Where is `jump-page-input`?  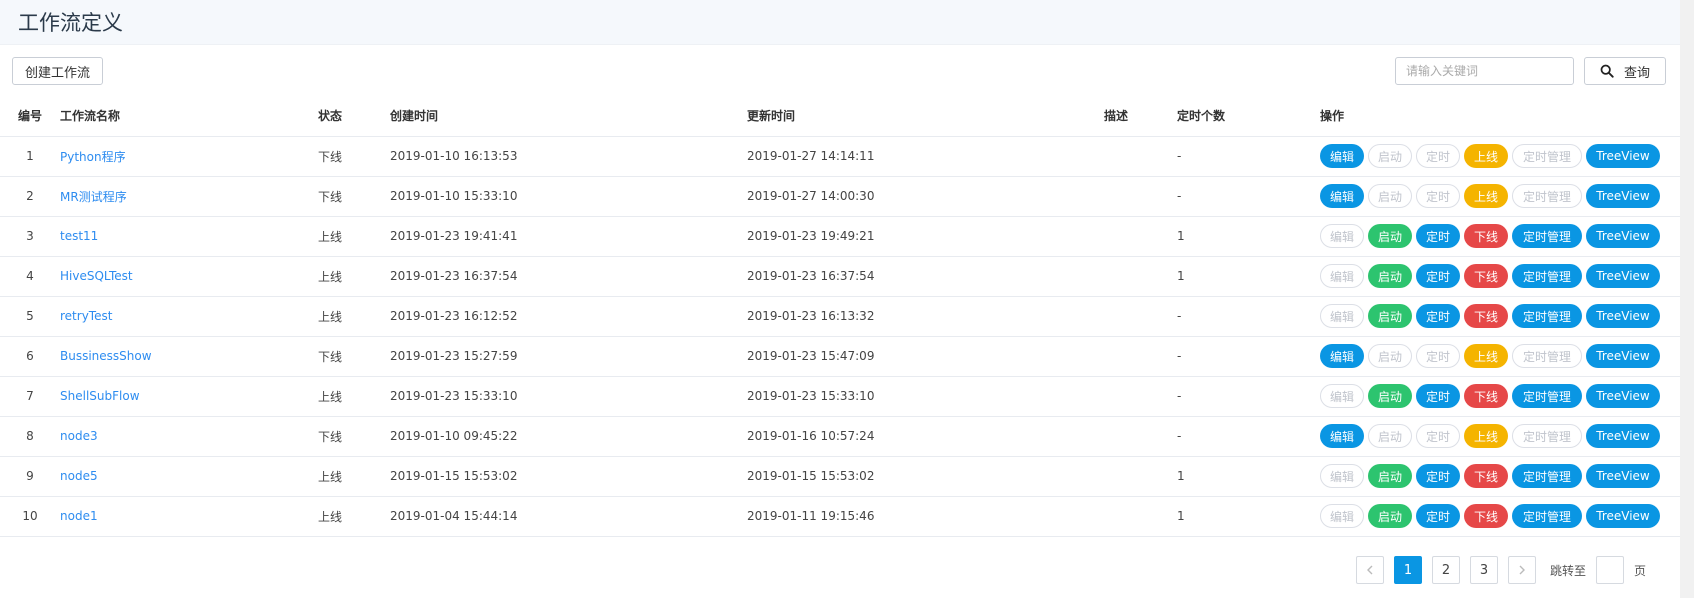
jump-page-input is located at coordinates (1609, 570).